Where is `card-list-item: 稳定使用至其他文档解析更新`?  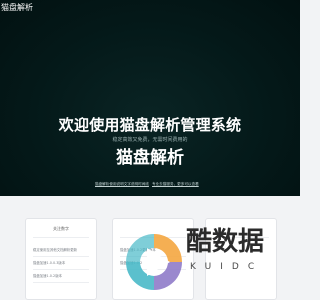 card-list-item: 稳定使用至其他文档解析更新 is located at coordinates (55, 250).